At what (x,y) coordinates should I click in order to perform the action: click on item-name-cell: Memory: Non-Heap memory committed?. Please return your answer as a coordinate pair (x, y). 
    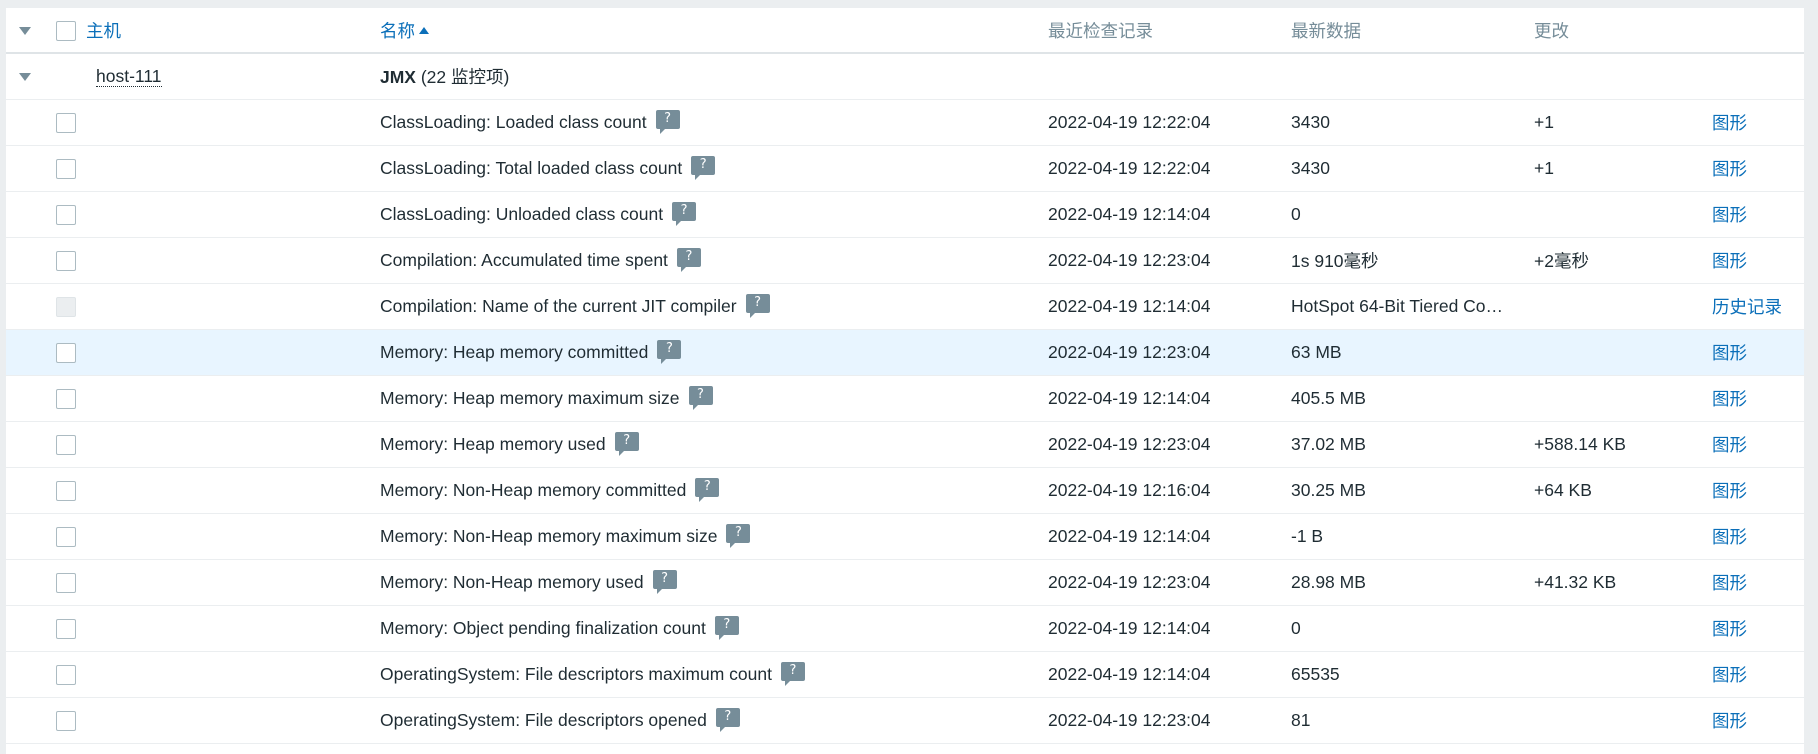
    Looking at the image, I should click on (714, 490).